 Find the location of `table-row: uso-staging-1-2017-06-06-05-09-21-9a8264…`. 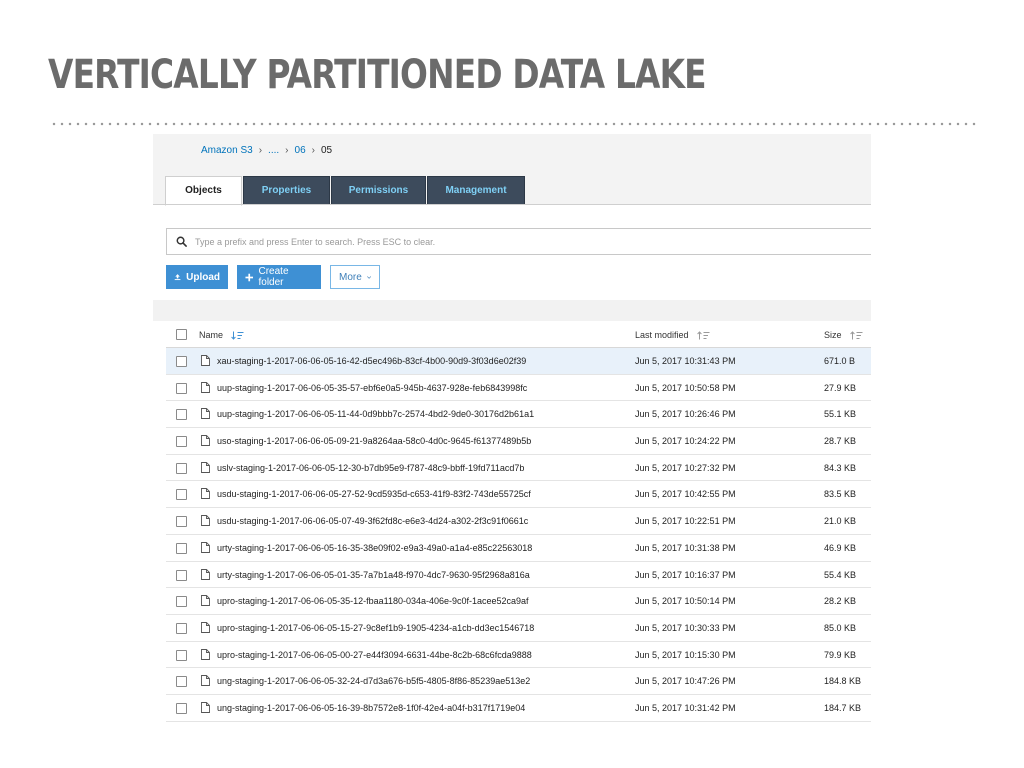

table-row: uso-staging-1-2017-06-06-05-09-21-9a8264… is located at coordinates (518, 441).